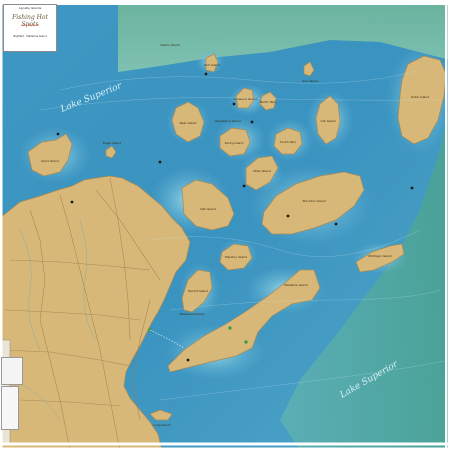 The image size is (450, 450). What do you see at coordinates (198, 291) in the screenshot?
I see `label-hermit: Hermit Island` at bounding box center [198, 291].